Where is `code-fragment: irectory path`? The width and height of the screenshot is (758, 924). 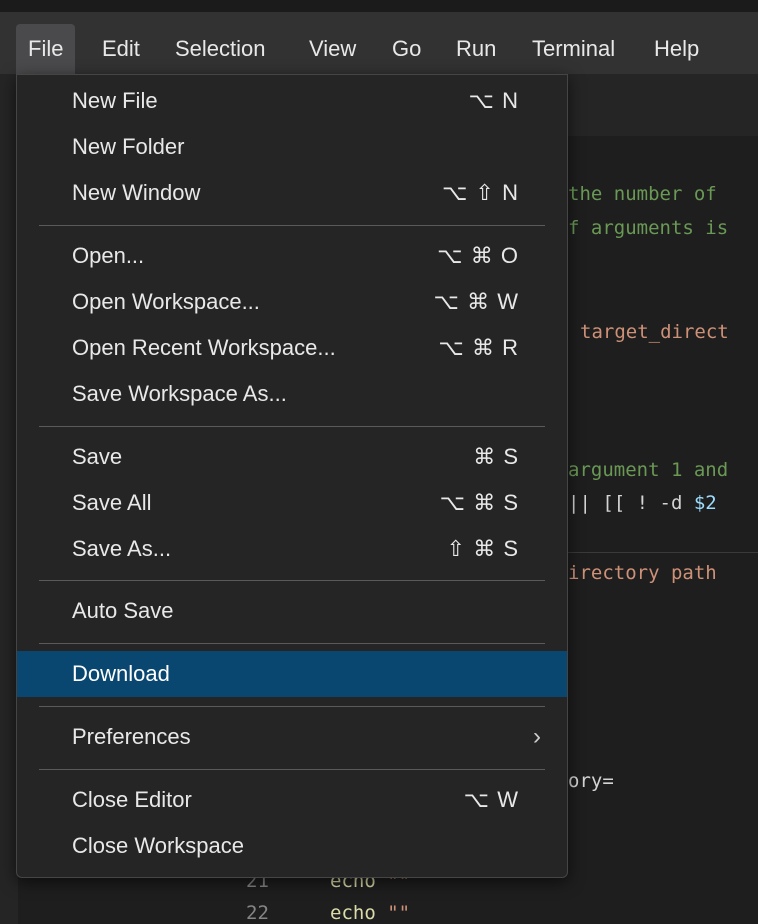 code-fragment: irectory path is located at coordinates (642, 573).